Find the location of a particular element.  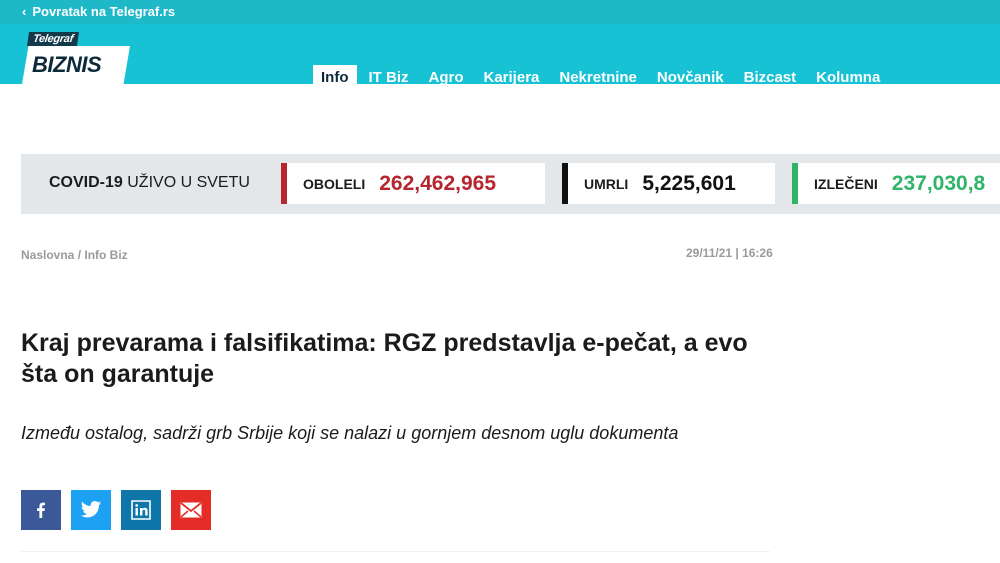

telegraf-biznis-logo: BIZNIS Telegraf is located at coordinates (77, 58).